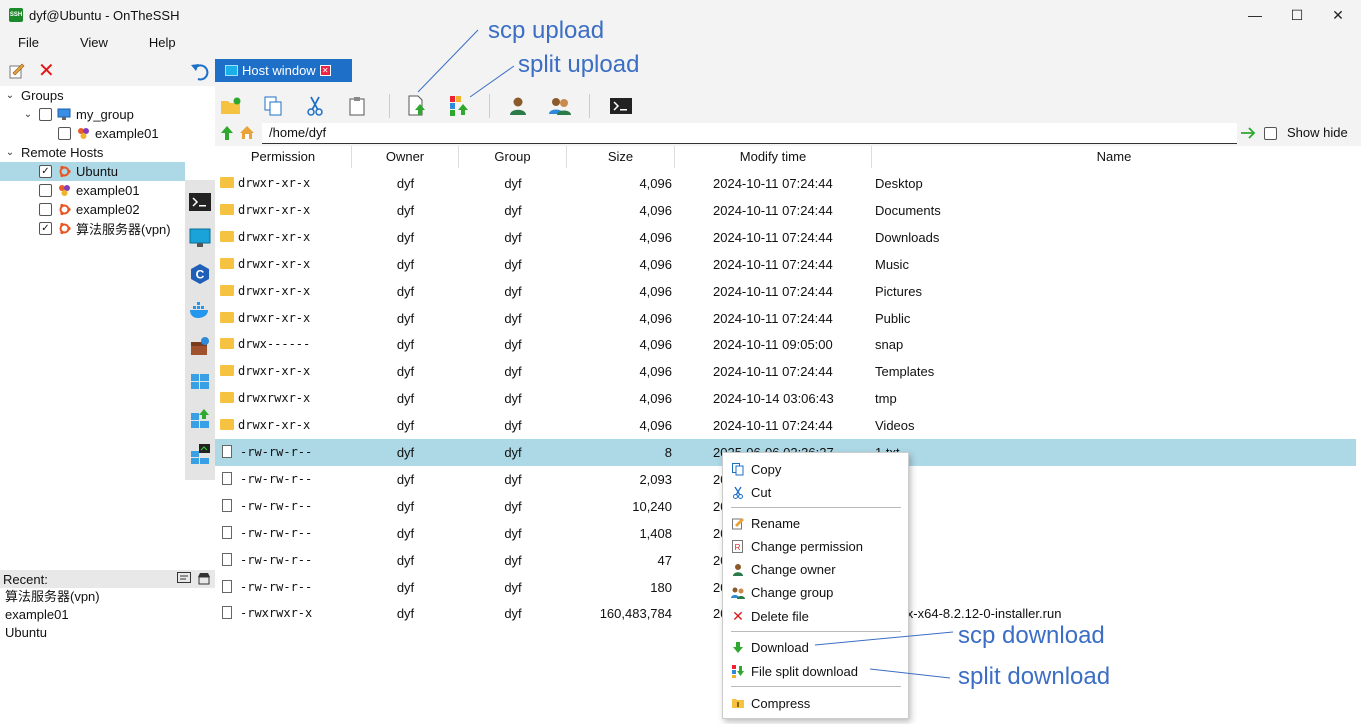 This screenshot has height=724, width=1361. I want to click on tree-host-ubuntu: ✓ Ubuntu, so click(92, 171).